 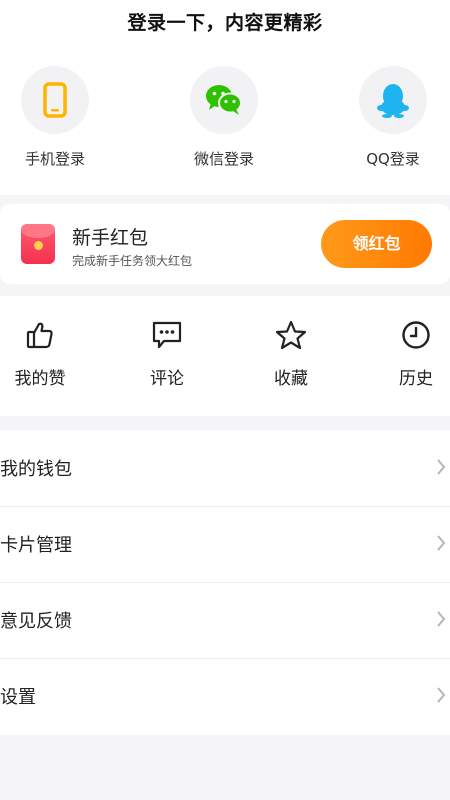 I want to click on quick-action-comments-label: 评论, so click(x=167, y=379).